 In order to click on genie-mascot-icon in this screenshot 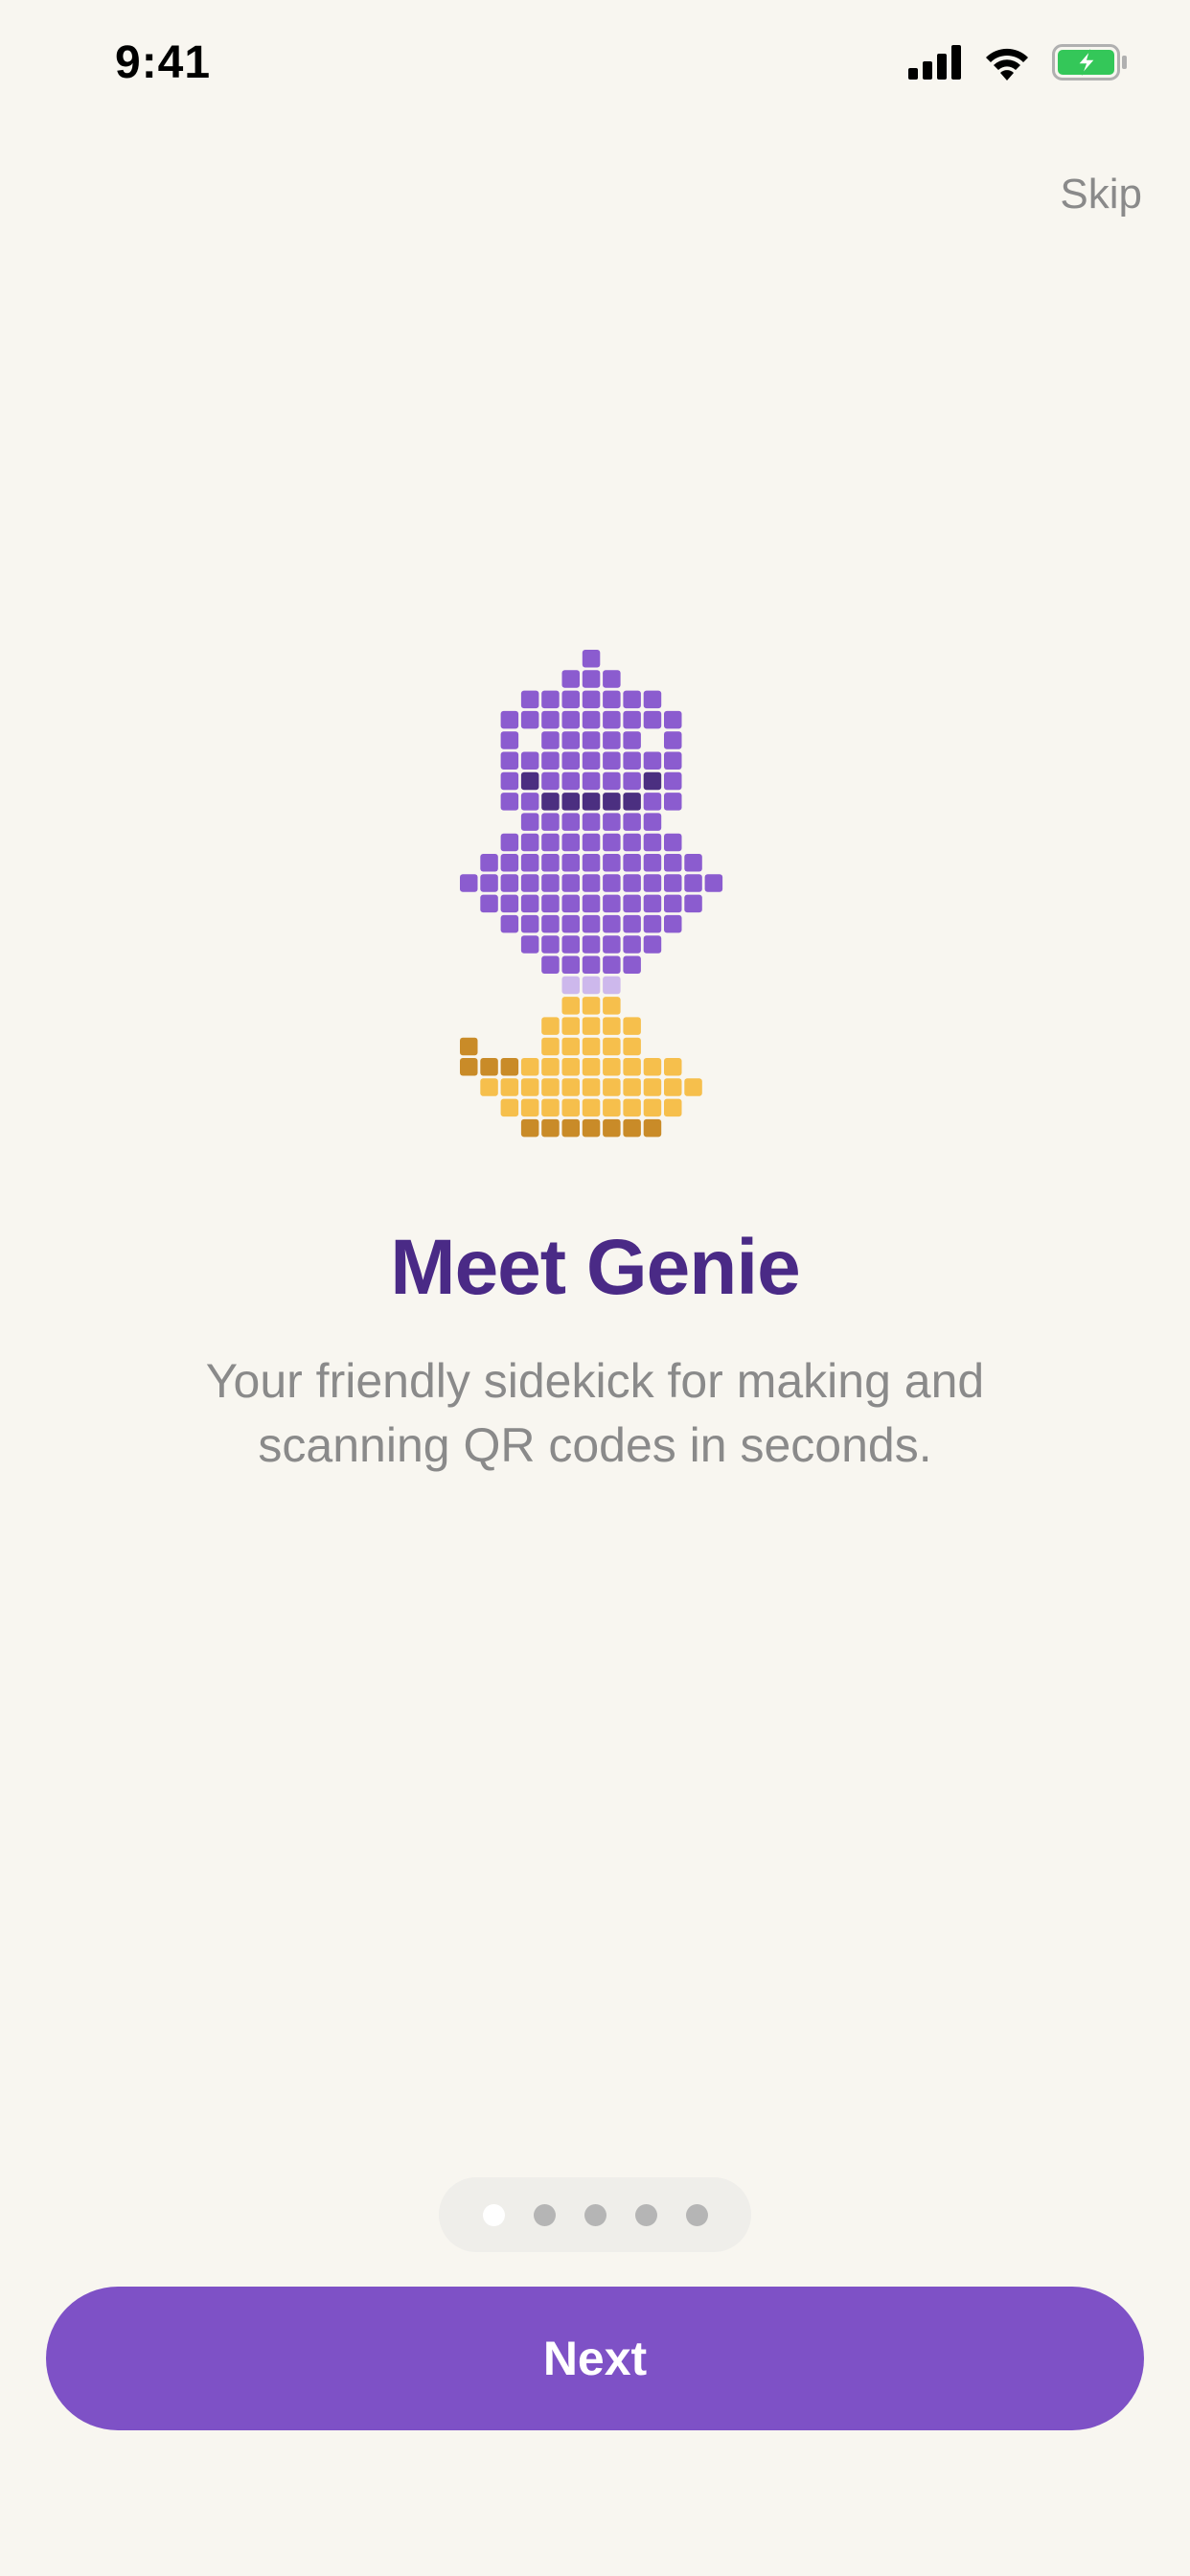, I will do `click(591, 894)`.